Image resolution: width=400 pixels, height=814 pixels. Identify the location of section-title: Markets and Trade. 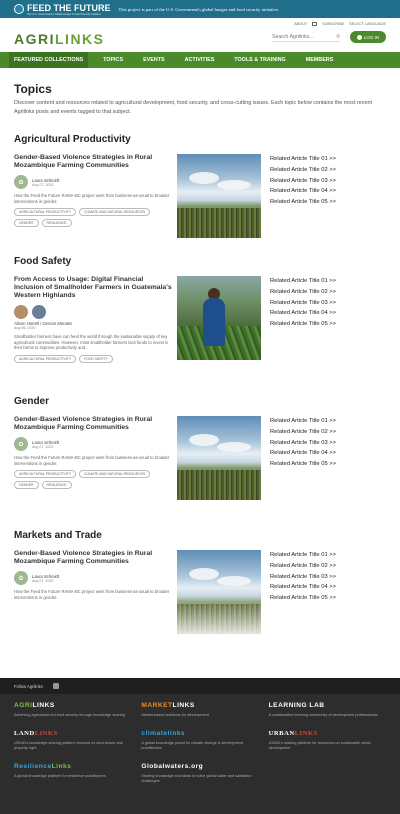
(58, 535).